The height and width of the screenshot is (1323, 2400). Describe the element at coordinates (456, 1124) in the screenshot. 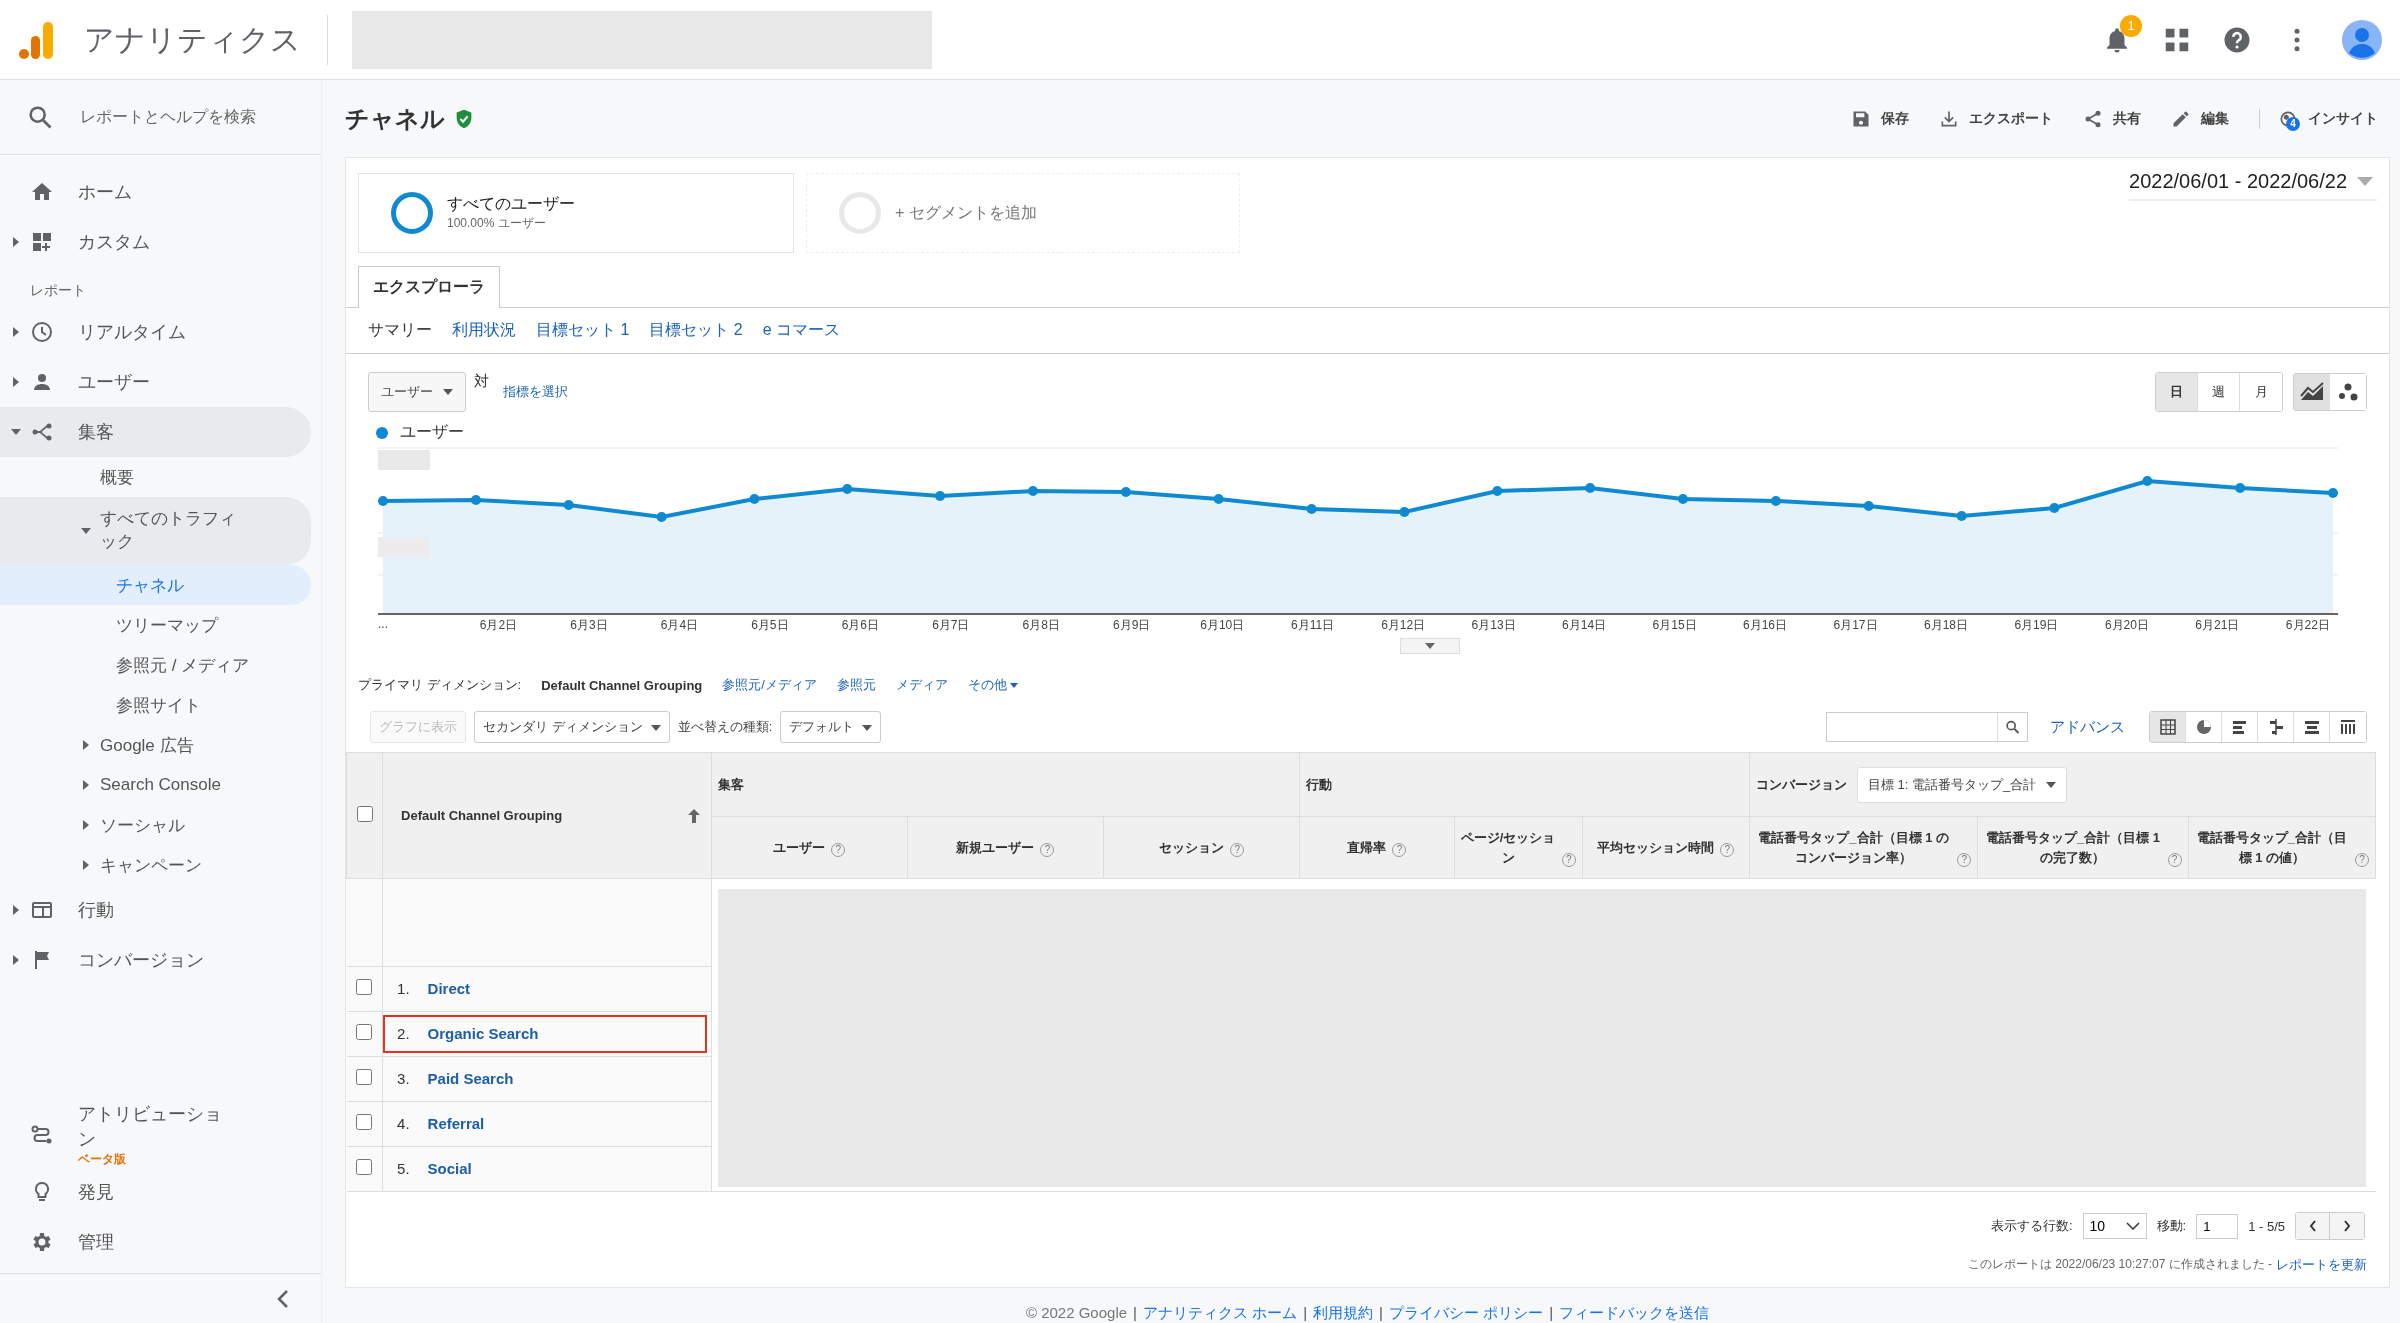

I see `row-link: Referral` at that location.